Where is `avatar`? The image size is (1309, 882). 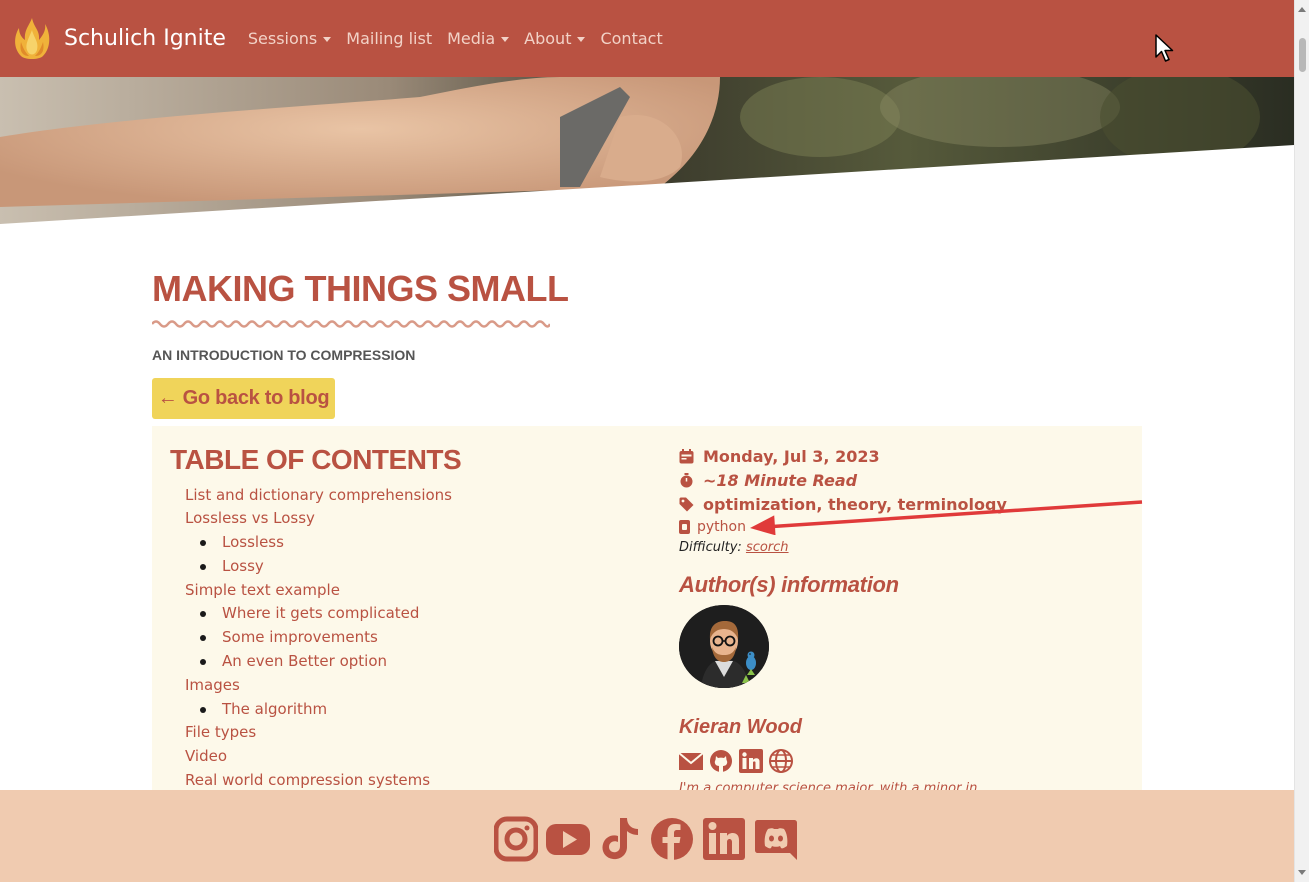 avatar is located at coordinates (724, 646).